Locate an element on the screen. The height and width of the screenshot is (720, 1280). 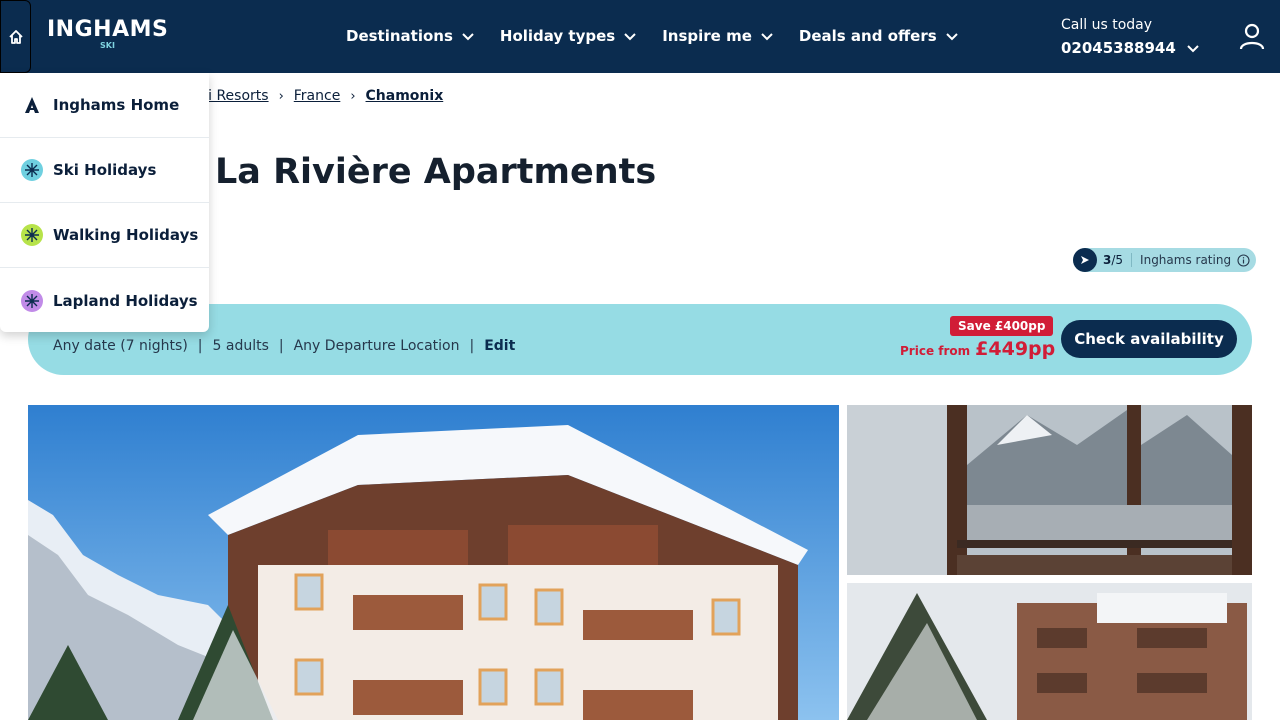
check-availability-button: Check availability is located at coordinates (1149, 339).